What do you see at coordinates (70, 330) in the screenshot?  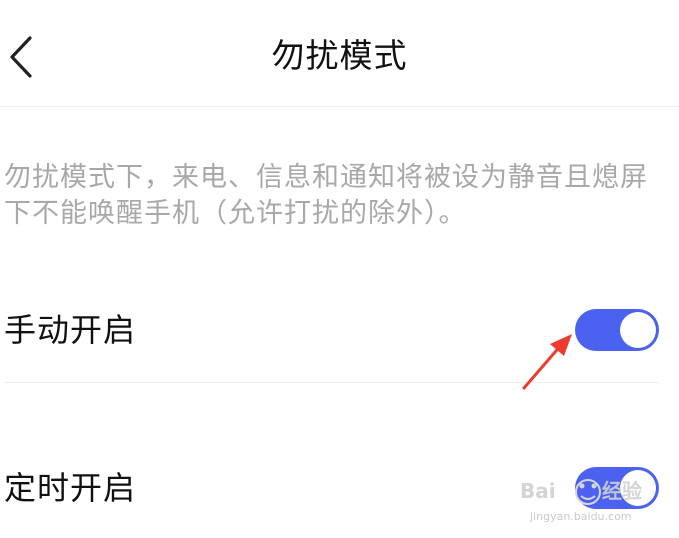 I see `setting-label-manual: 手动开启` at bounding box center [70, 330].